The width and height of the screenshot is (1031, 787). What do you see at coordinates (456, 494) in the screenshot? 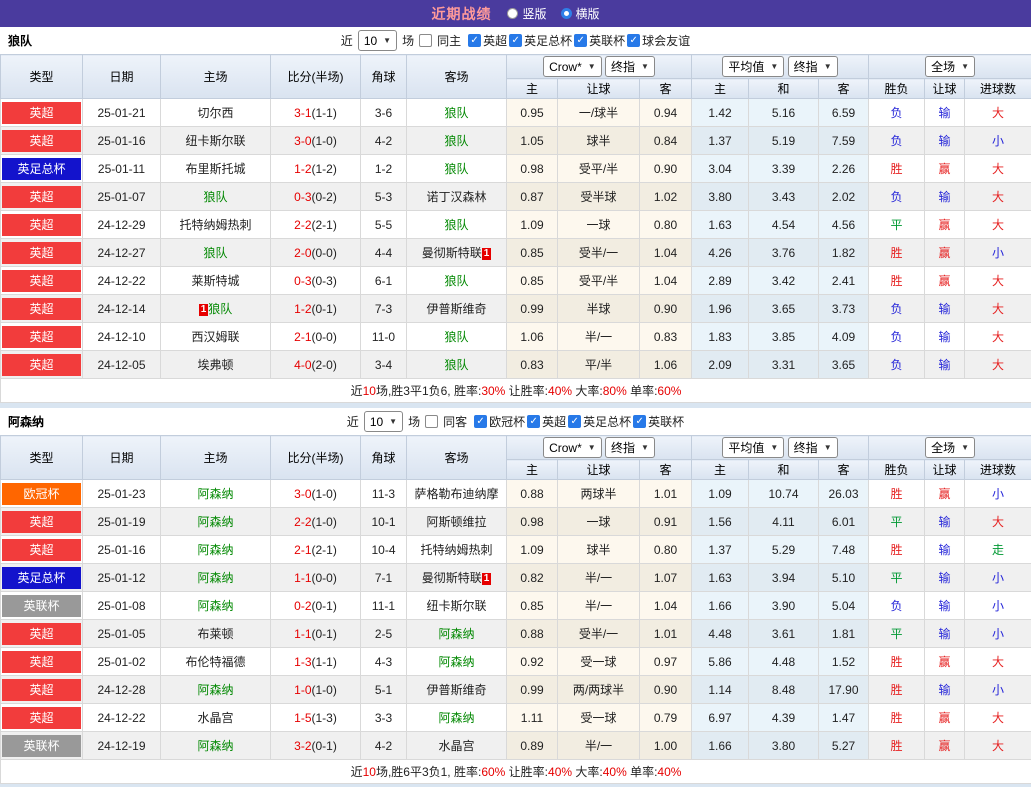
I see `away-team-link: 萨格勒布迪纳摩` at bounding box center [456, 494].